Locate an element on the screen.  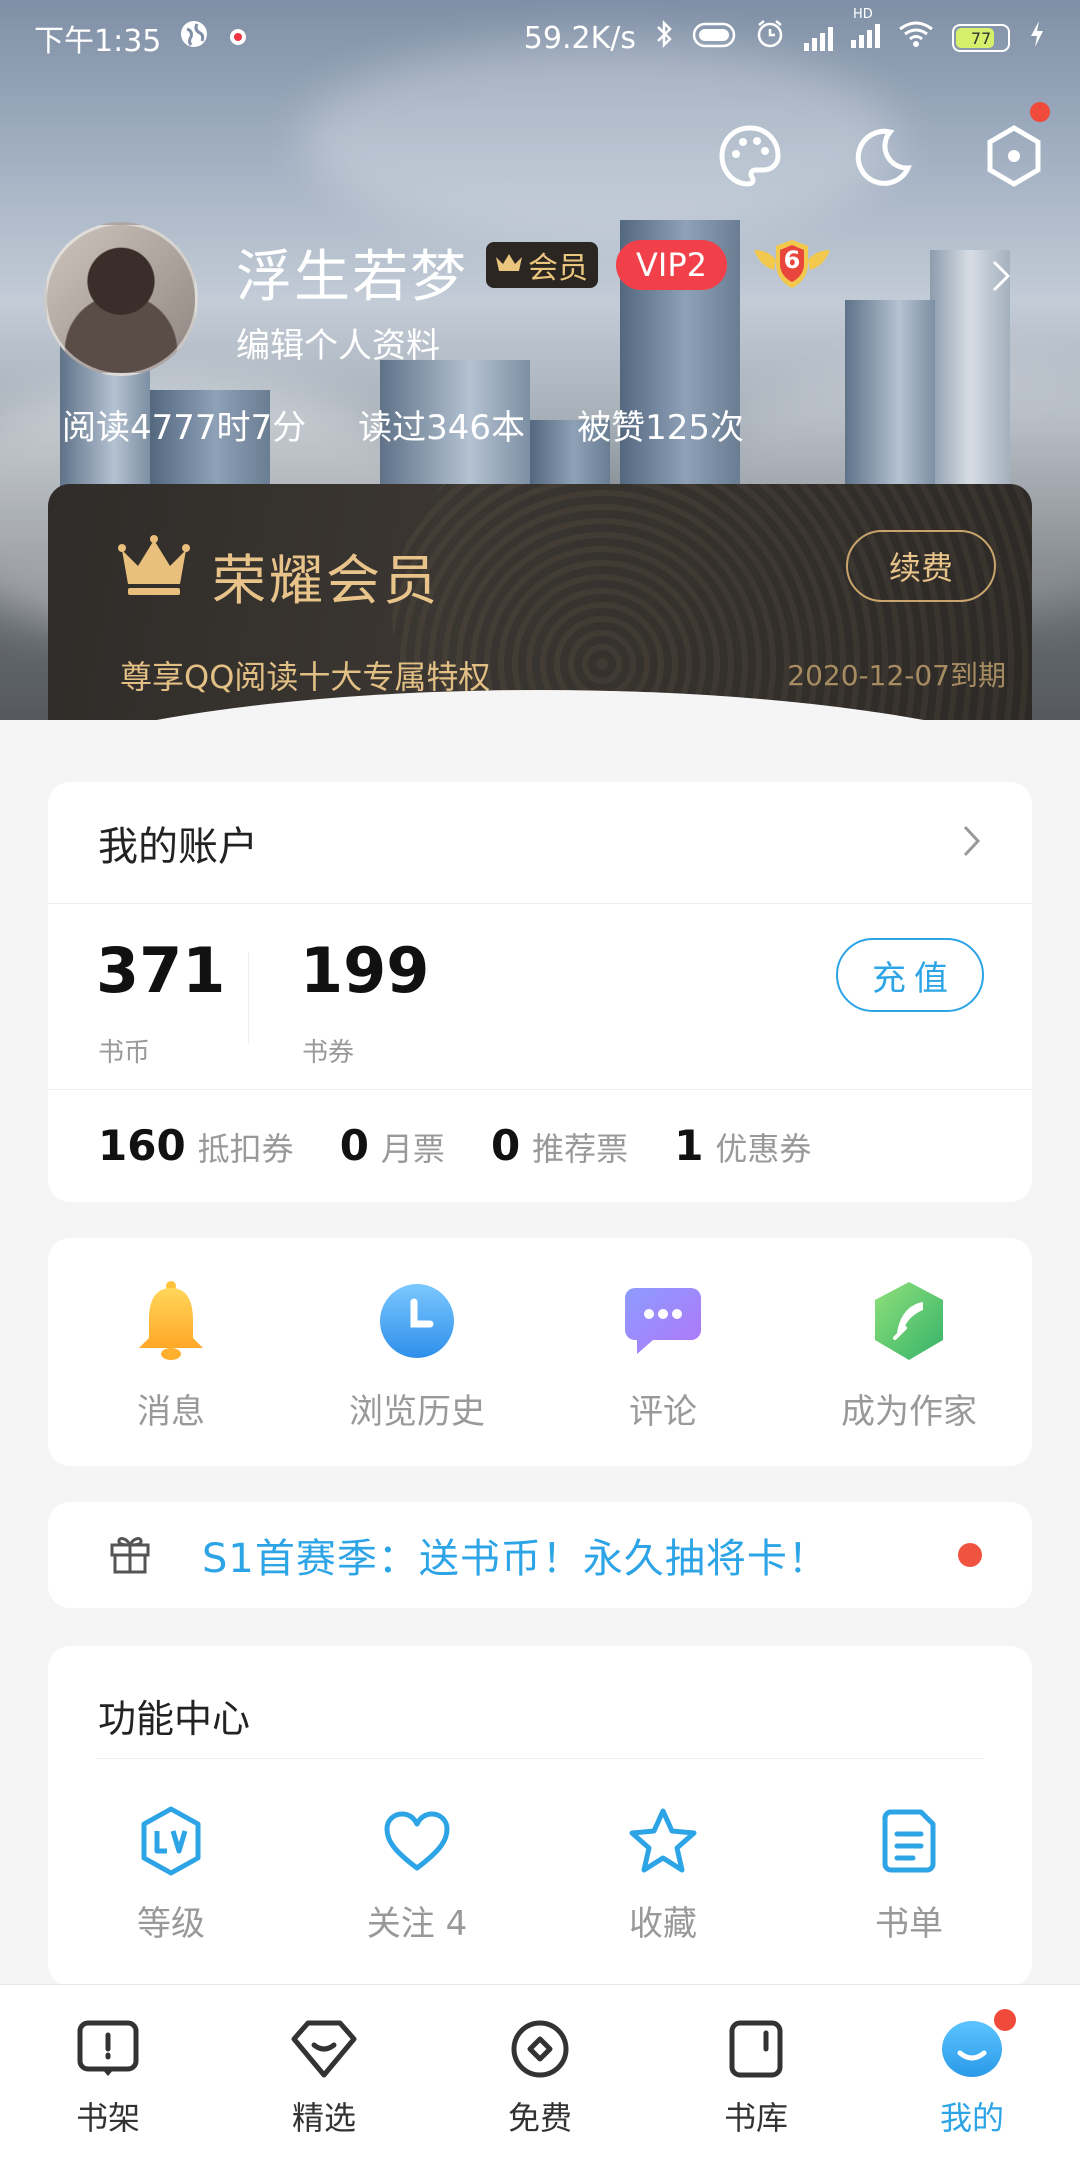
bottom-nav: 书架 精选 免费 书库 我的 is located at coordinates (540, 2072).